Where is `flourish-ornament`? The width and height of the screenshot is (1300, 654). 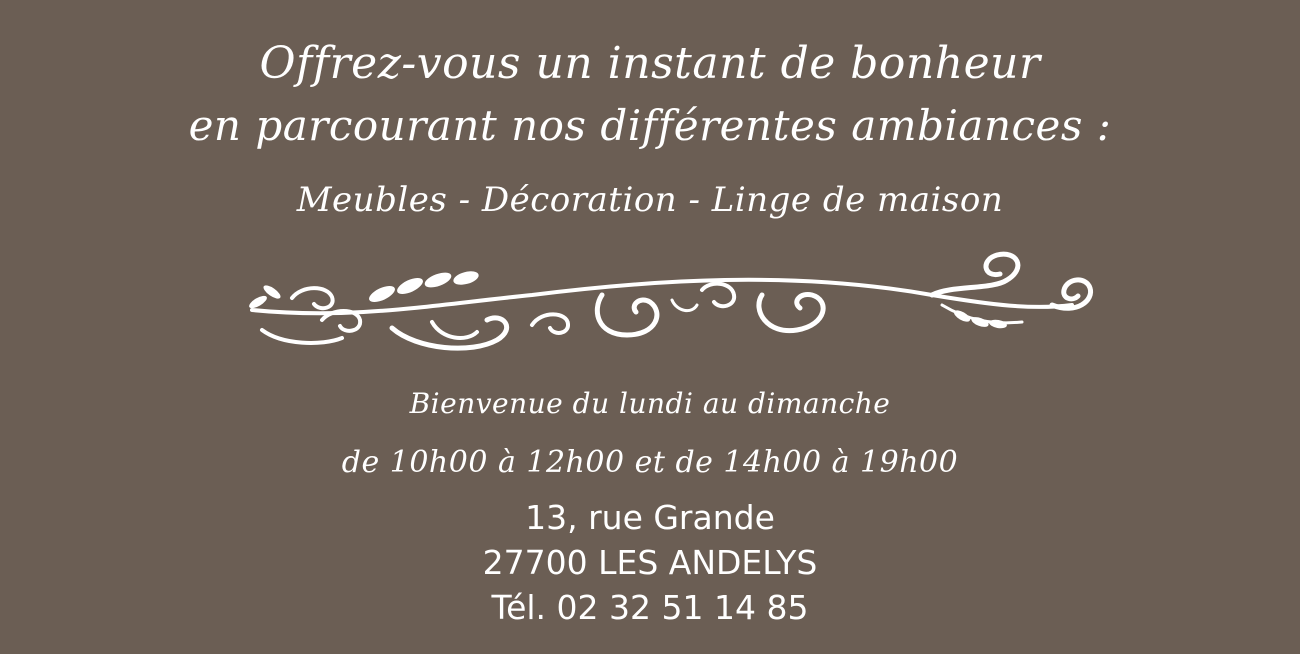
flourish-ornament is located at coordinates (671, 301).